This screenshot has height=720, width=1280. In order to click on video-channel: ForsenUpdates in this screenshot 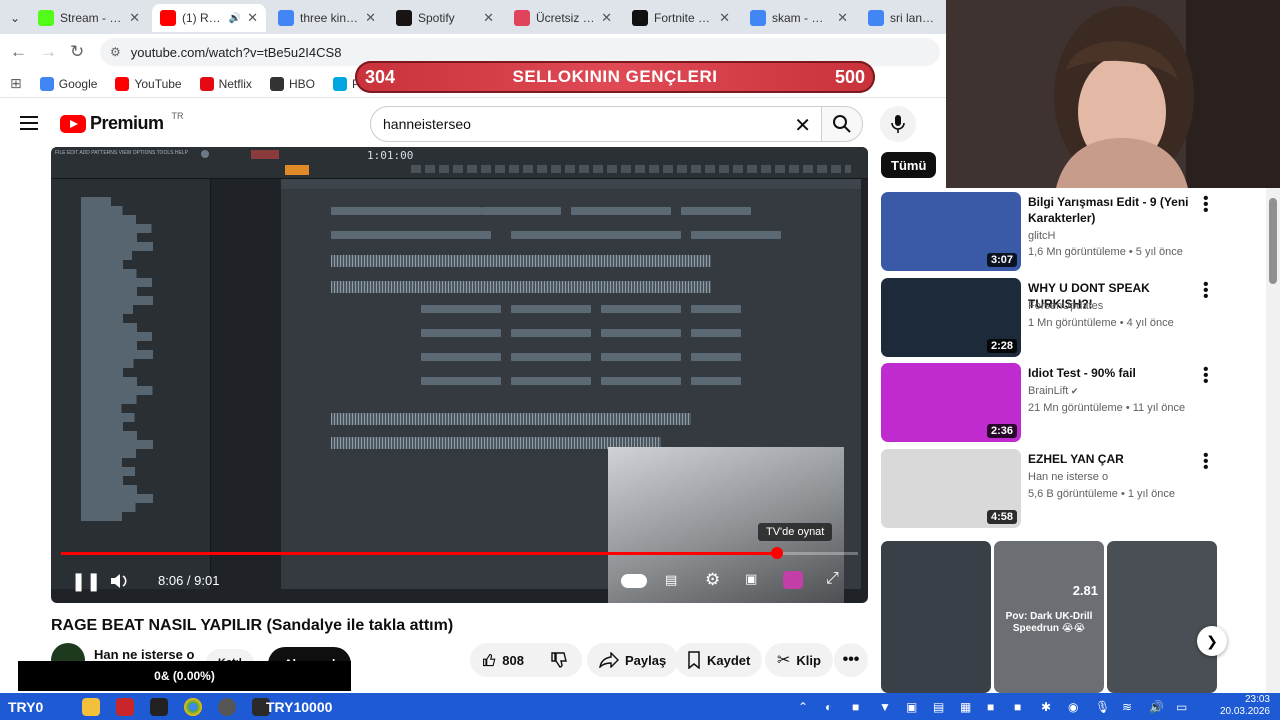, I will do `click(1065, 306)`.